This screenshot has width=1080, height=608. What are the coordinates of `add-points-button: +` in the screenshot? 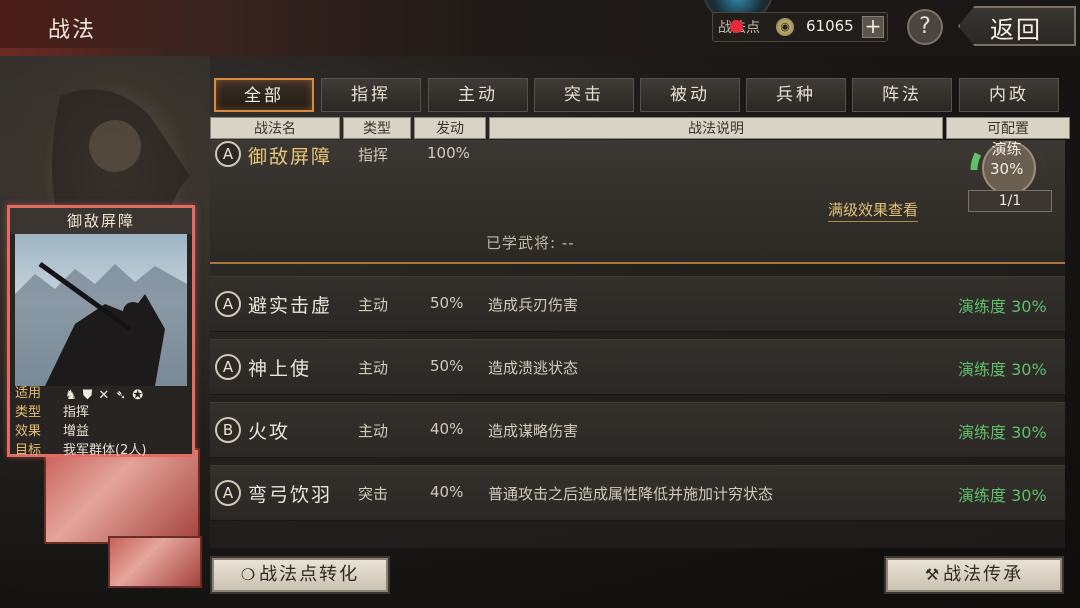 It's located at (873, 27).